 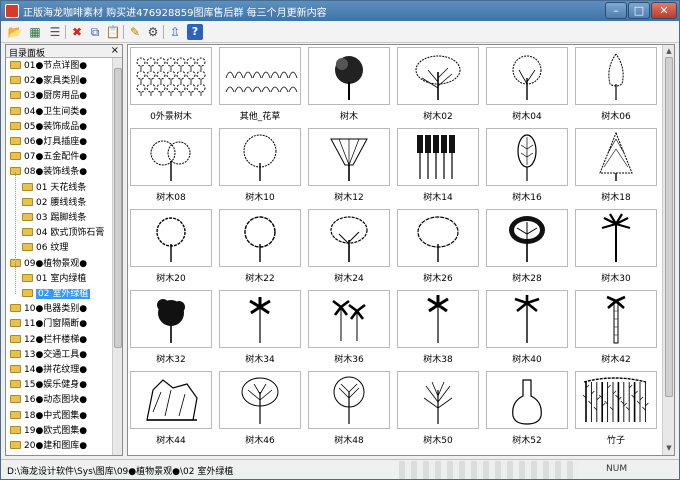 I want to click on tree-item: 16●动态图块●, so click(x=48, y=400).